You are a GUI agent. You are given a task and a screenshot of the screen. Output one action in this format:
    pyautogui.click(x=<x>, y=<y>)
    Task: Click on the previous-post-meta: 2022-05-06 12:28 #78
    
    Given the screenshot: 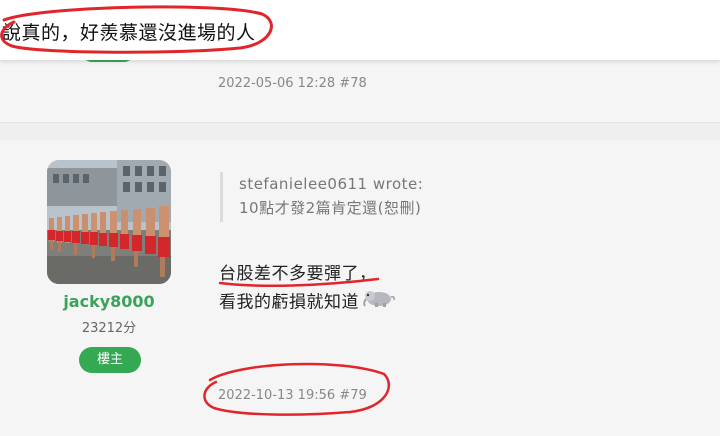 What is the action you would take?
    pyautogui.click(x=292, y=83)
    